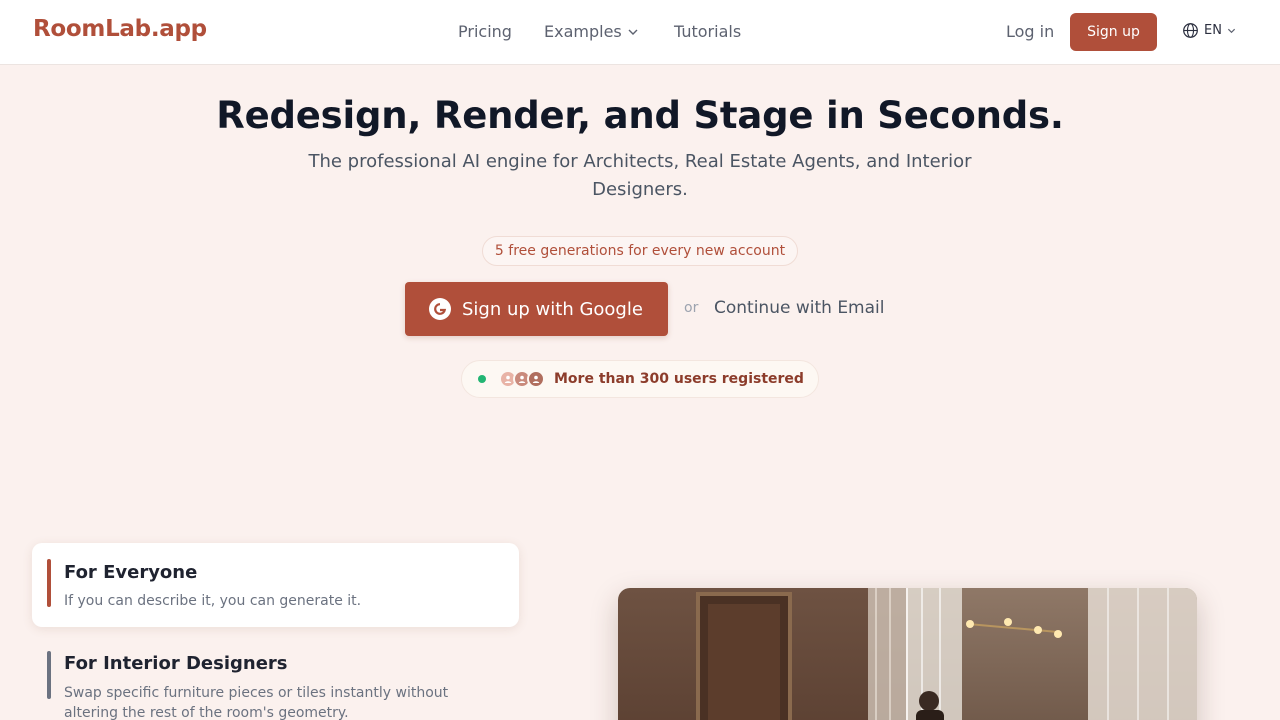  I want to click on nav-examples-dropdown: Examples, so click(591, 31).